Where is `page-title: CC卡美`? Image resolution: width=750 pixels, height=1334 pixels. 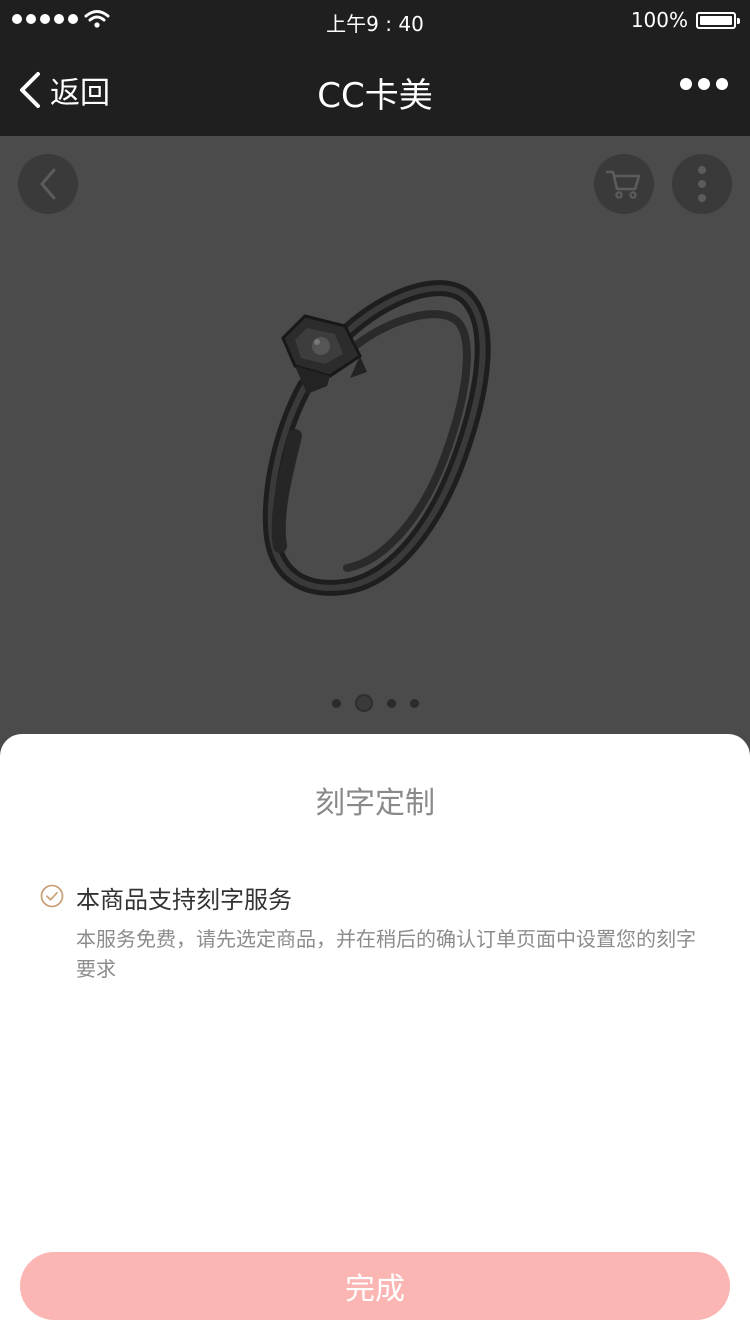
page-title: CC卡美 is located at coordinates (375, 96).